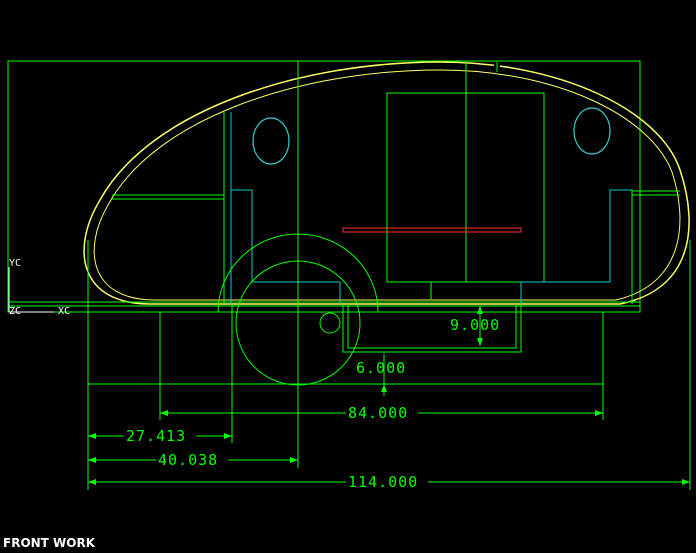 This screenshot has width=696, height=553. What do you see at coordinates (156, 436) in the screenshot?
I see `dim-27-label: 27.413` at bounding box center [156, 436].